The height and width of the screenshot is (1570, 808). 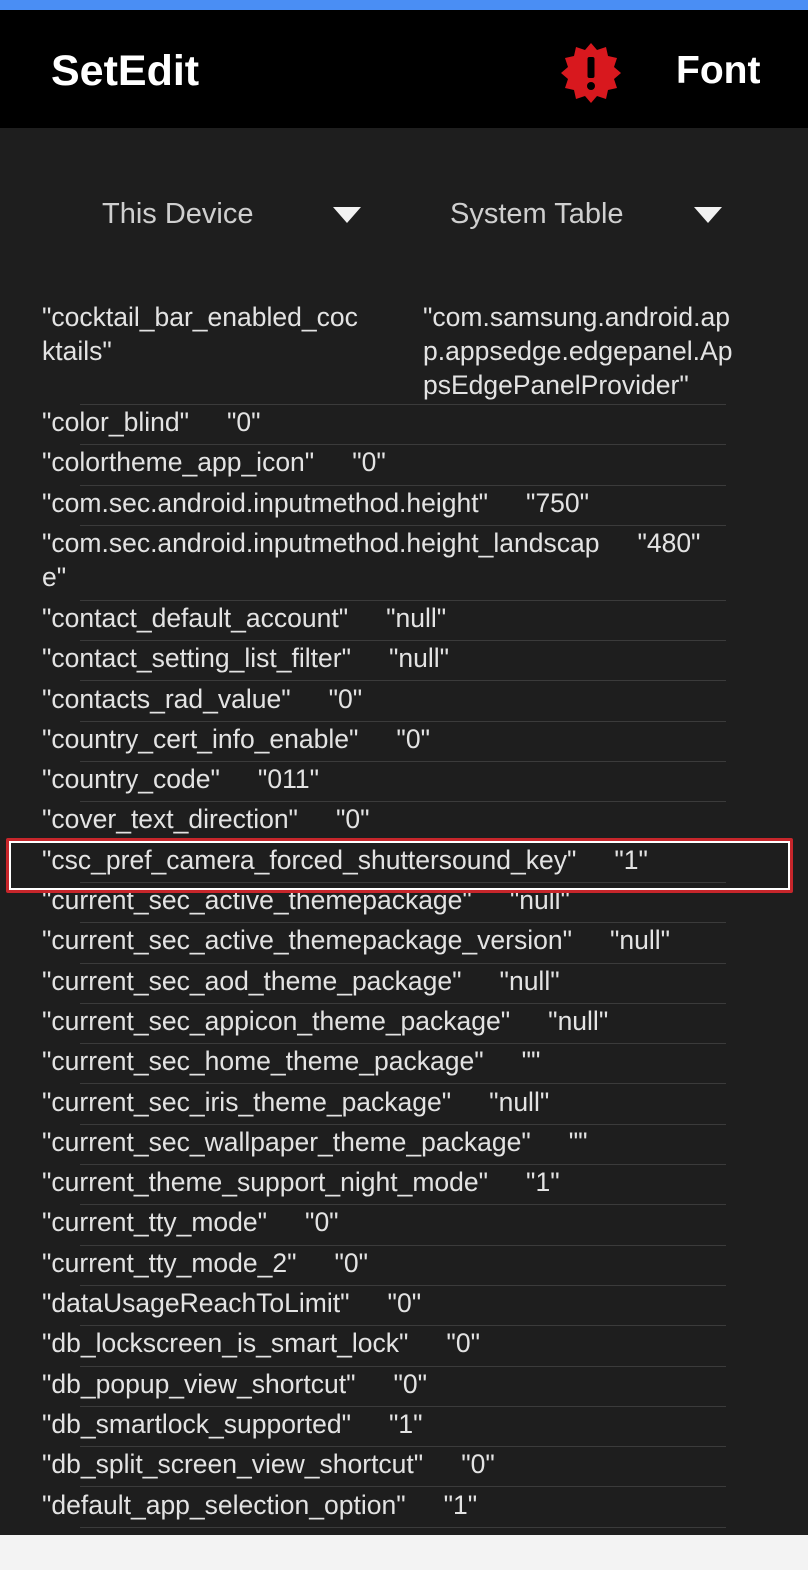 I want to click on setting-key: "dataUsageReachToLimit", so click(x=196, y=1303).